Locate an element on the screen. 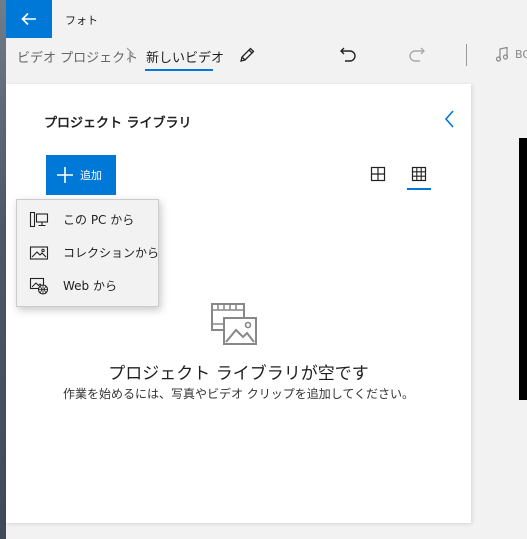  breadcrumb-current-video: 新しいビデオ is located at coordinates (185, 56).